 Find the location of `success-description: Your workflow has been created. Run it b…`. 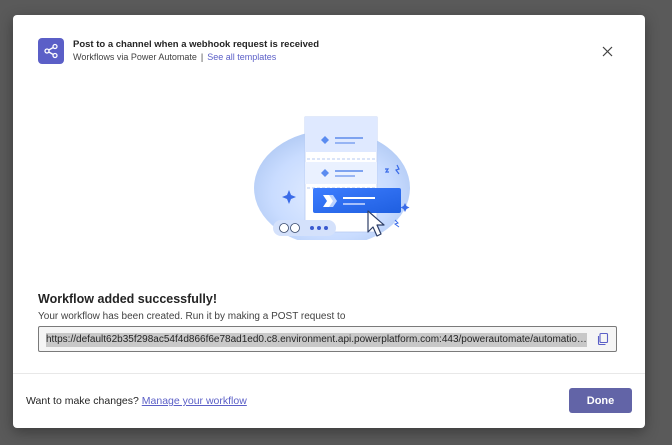

success-description: Your workflow has been created. Run it b… is located at coordinates (192, 316).